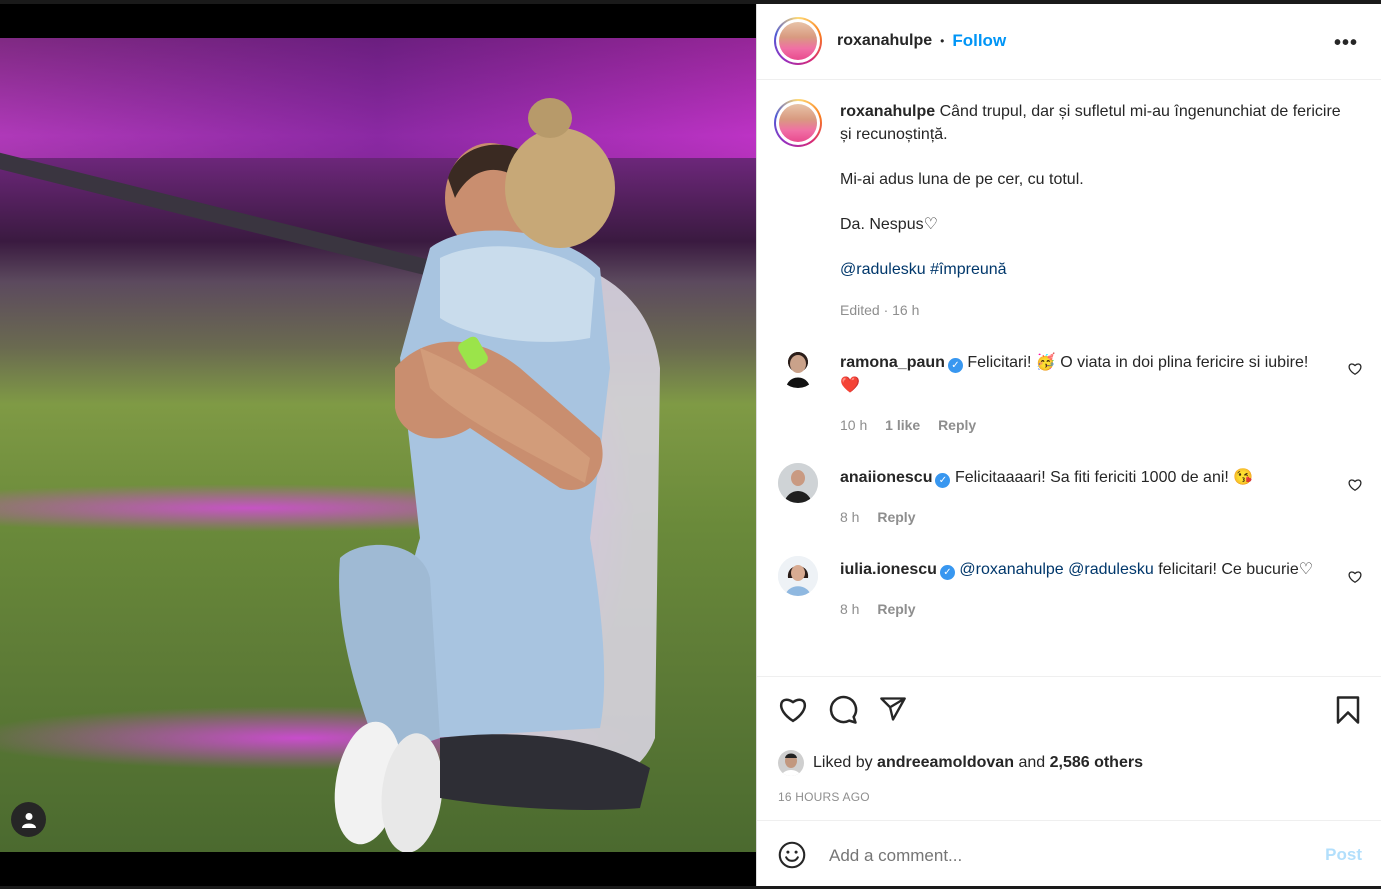 Image resolution: width=1381 pixels, height=889 pixels. I want to click on liker-avatar, so click(791, 763).